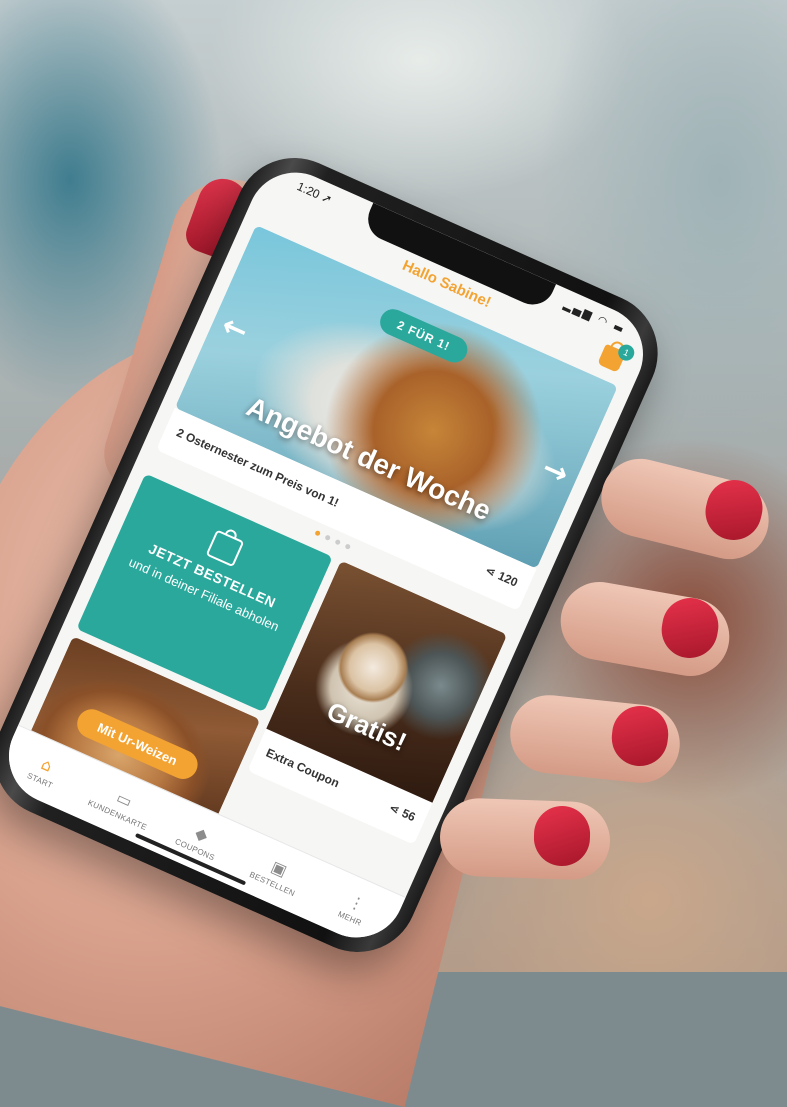  I want to click on tab-mehr: ⋮ MEHR, so click(354, 908).